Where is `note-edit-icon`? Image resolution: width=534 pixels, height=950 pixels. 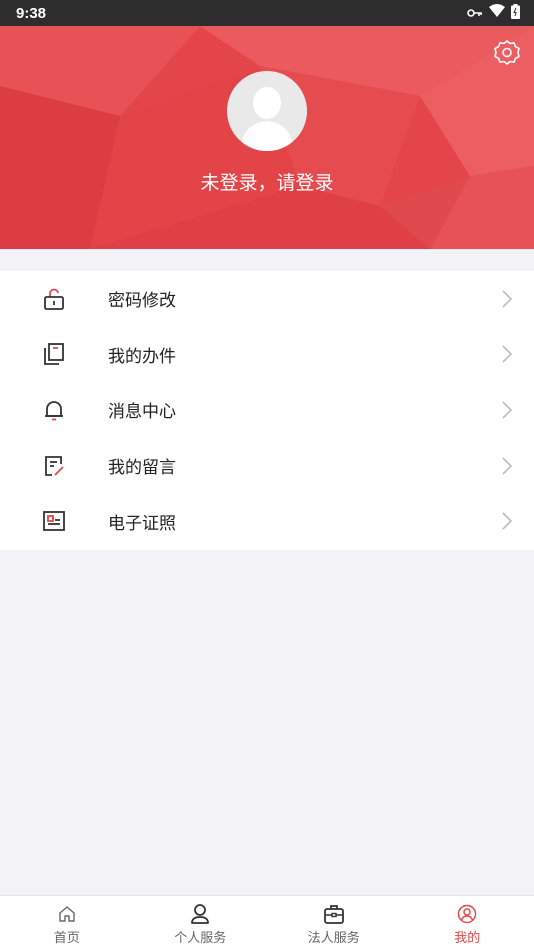 note-edit-icon is located at coordinates (54, 466).